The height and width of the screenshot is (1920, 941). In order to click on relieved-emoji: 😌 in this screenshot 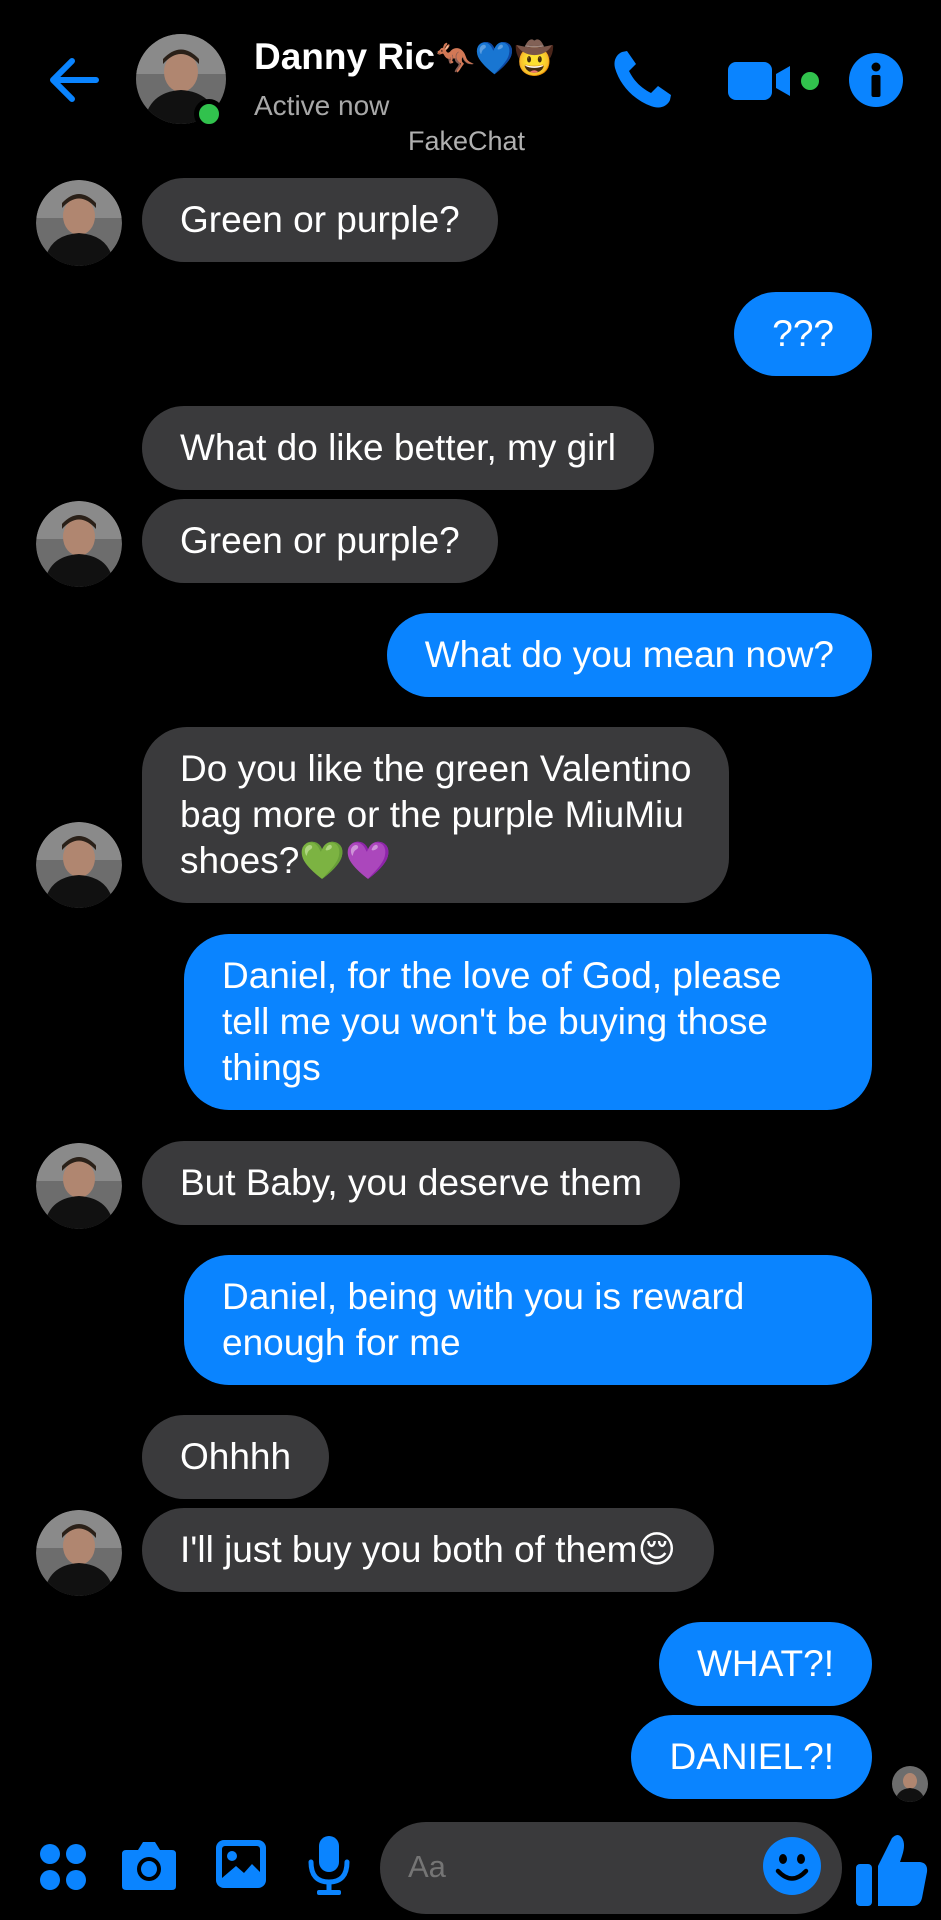, I will do `click(657, 1549)`.